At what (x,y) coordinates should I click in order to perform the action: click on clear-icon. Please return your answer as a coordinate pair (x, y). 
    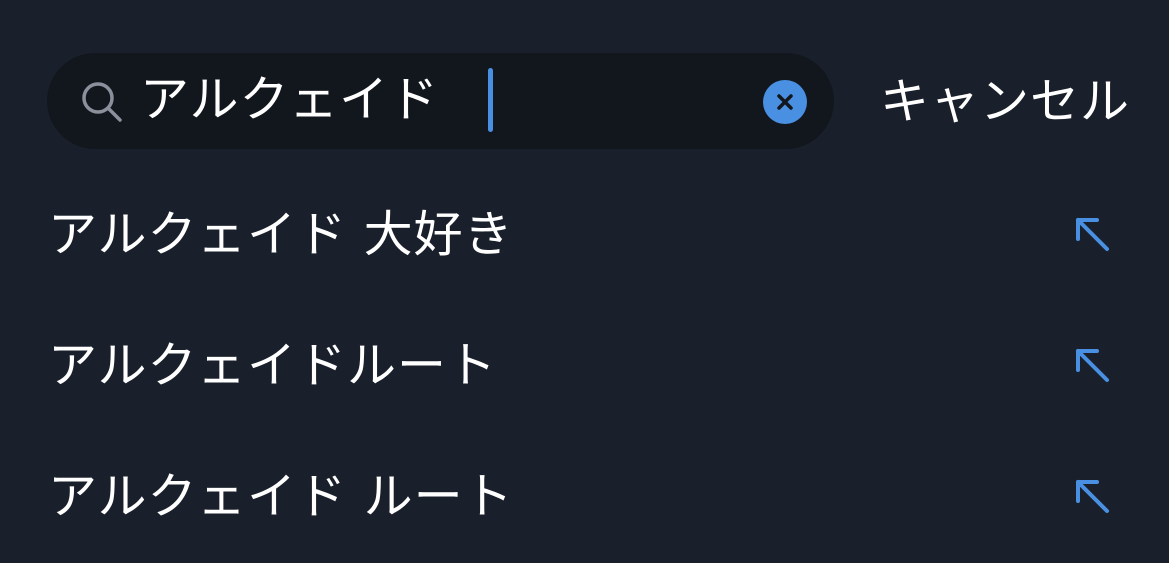
    Looking at the image, I should click on (785, 102).